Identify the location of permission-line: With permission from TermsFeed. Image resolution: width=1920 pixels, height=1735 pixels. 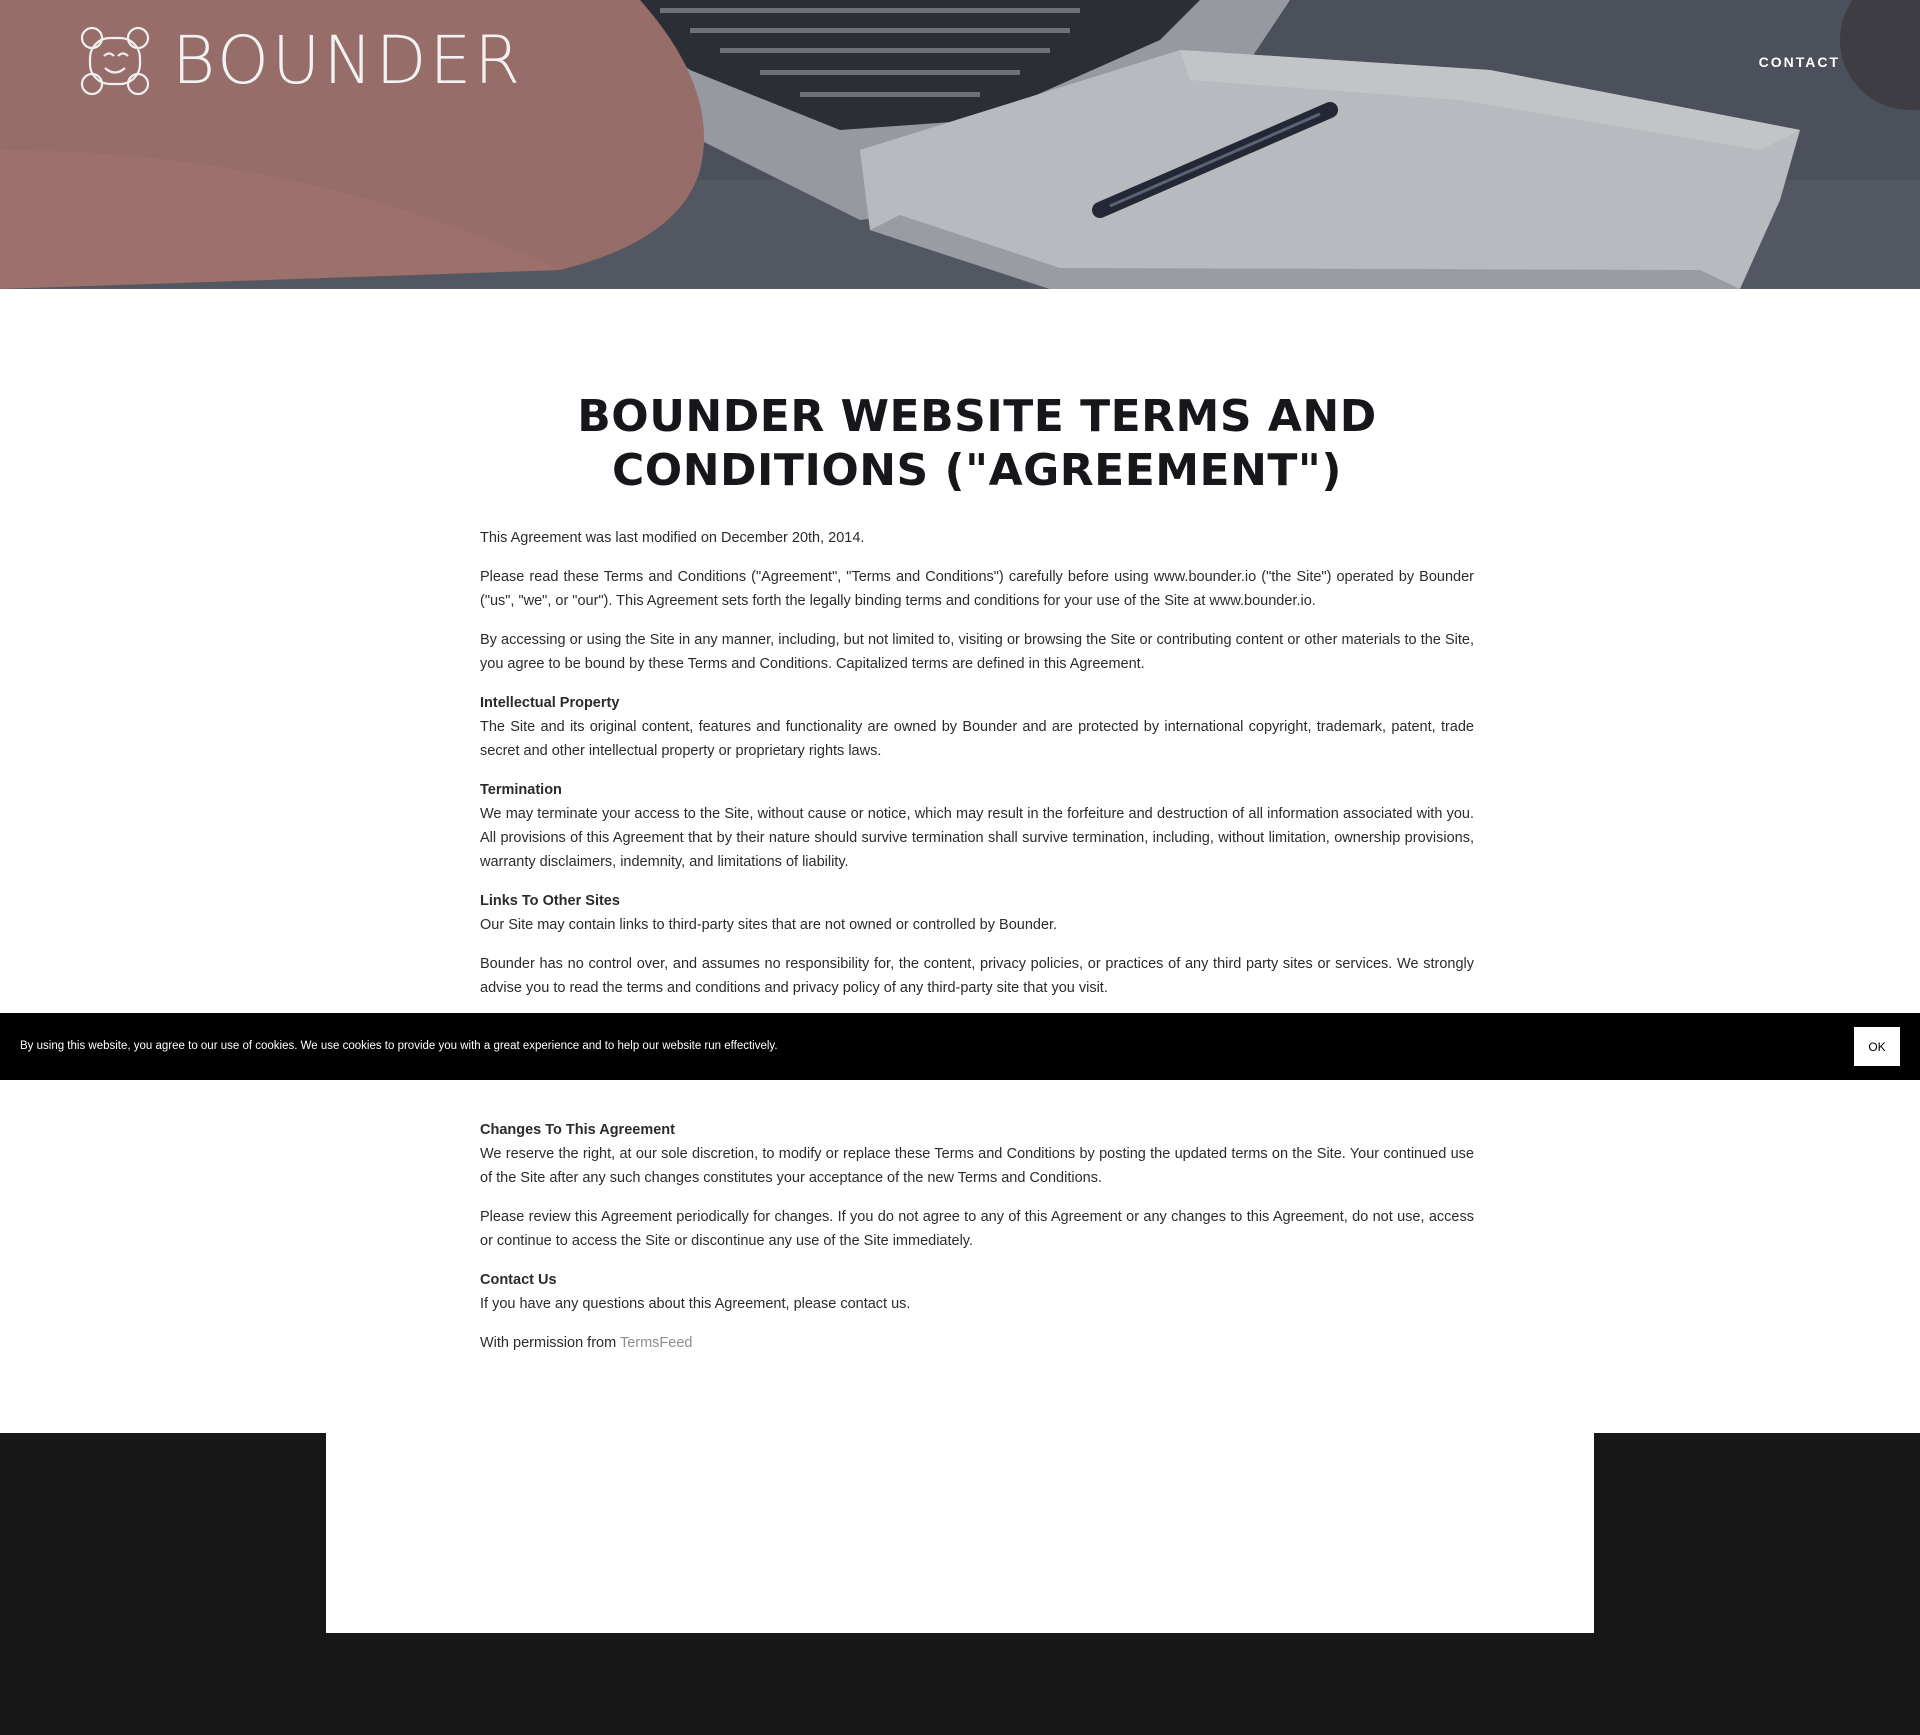
(977, 1343).